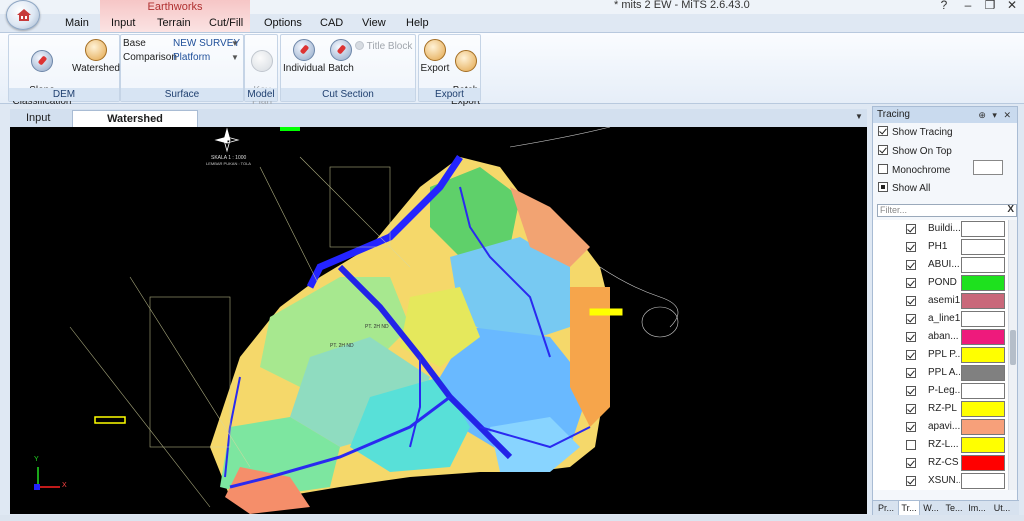 The width and height of the screenshot is (1024, 521). I want to click on show-on-top-checkbox, so click(883, 150).